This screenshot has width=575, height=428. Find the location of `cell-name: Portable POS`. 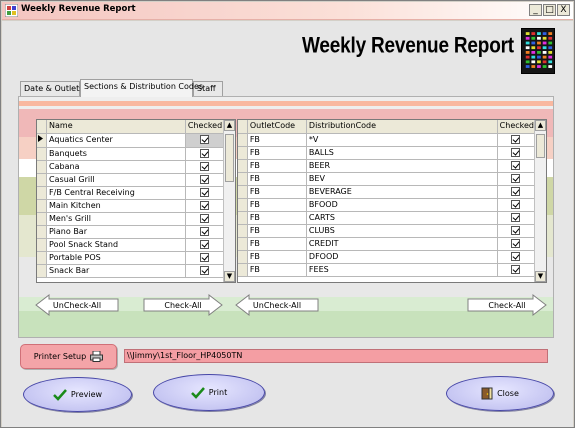

cell-name: Portable POS is located at coordinates (116, 258).